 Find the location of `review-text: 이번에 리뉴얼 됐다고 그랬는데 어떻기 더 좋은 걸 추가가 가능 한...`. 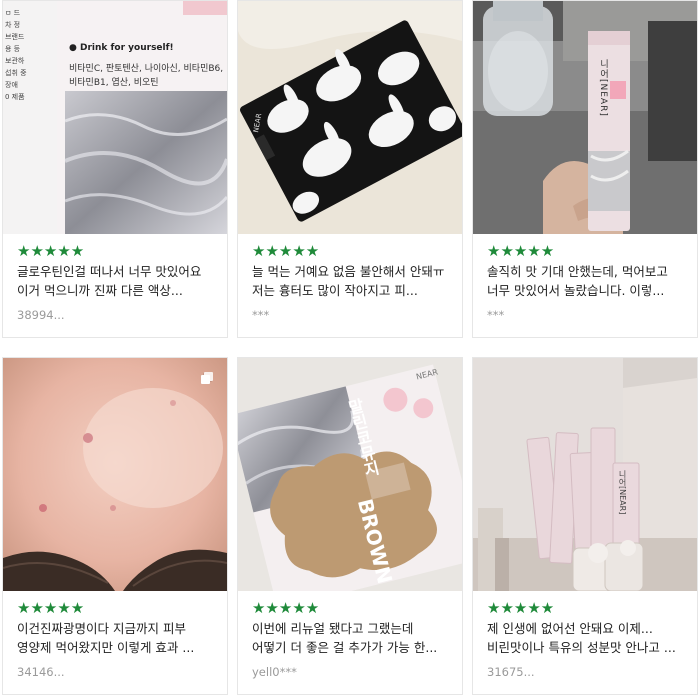

review-text: 이번에 리뉴얼 됐다고 그랬는데 어떻기 더 좋은 걸 추가가 가능 한... is located at coordinates (351, 638).